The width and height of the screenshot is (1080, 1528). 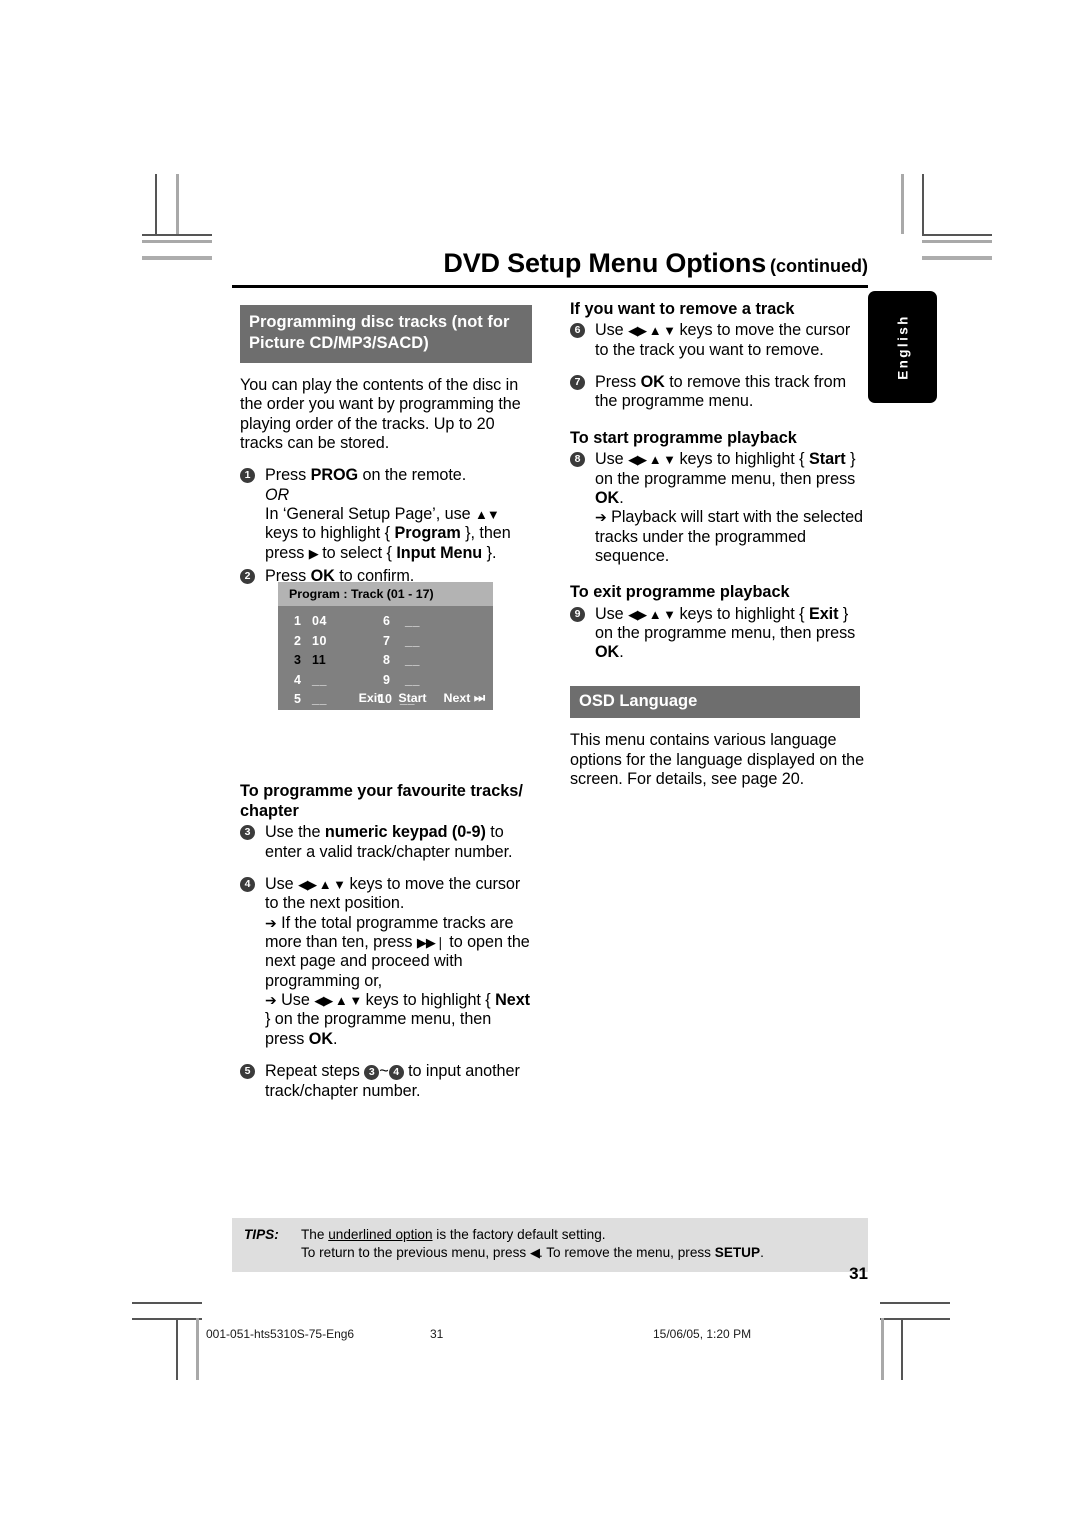 I want to click on program-entries-left: 1 04 2 10 3 11 4 __ 5 __, so click(x=310, y=663).